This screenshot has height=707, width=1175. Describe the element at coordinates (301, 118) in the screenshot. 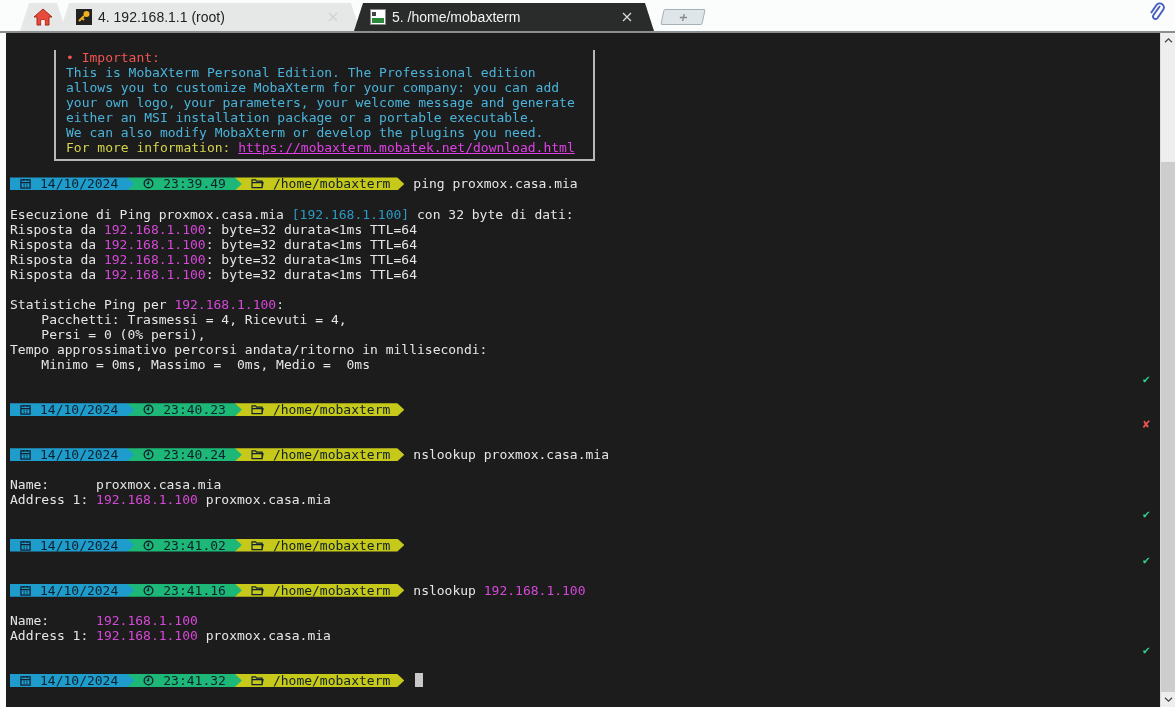

I see `notice-text: either an MSI installation package or a portable executable.` at that location.